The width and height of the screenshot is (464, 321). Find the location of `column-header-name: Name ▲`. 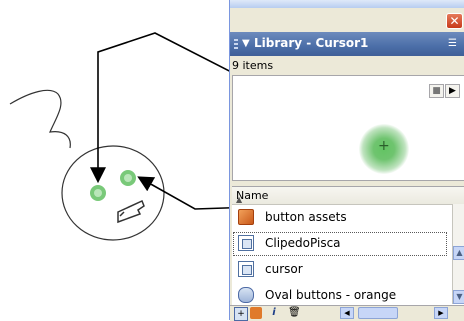

column-header-name: Name ▲ is located at coordinates (348, 196).